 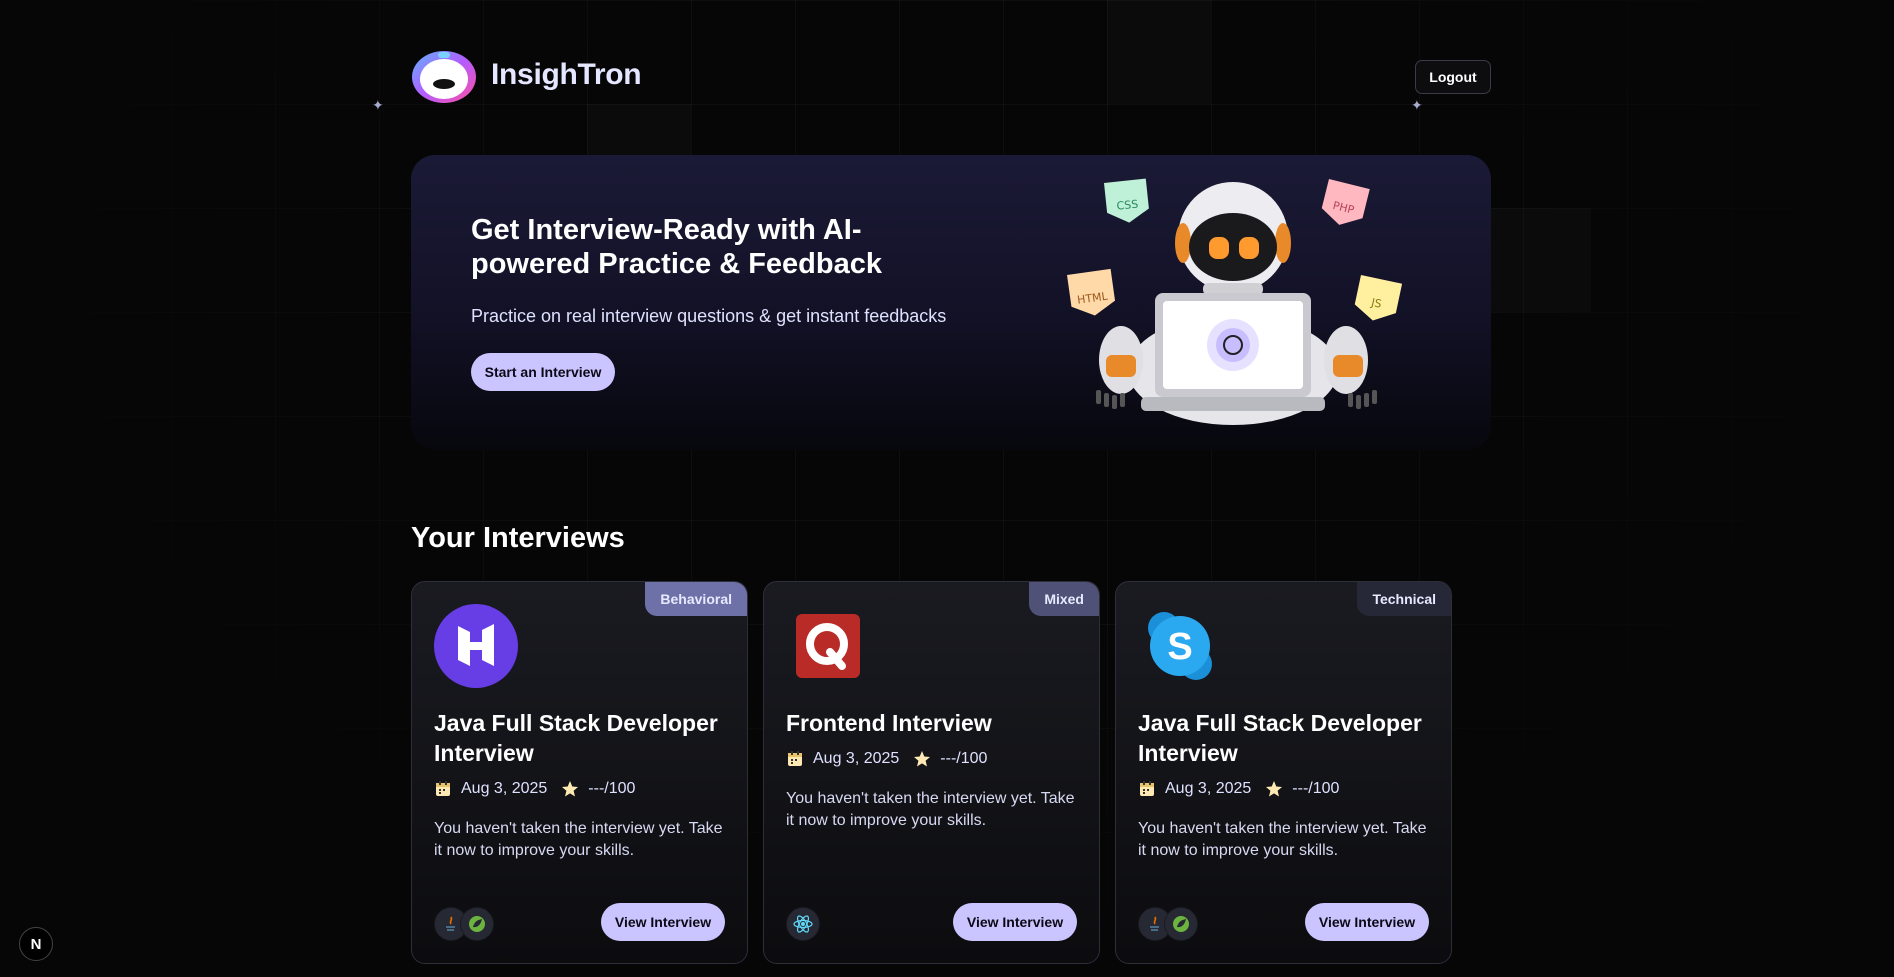 I want to click on nextjs-dev-indicator-icon: N, so click(x=36, y=944).